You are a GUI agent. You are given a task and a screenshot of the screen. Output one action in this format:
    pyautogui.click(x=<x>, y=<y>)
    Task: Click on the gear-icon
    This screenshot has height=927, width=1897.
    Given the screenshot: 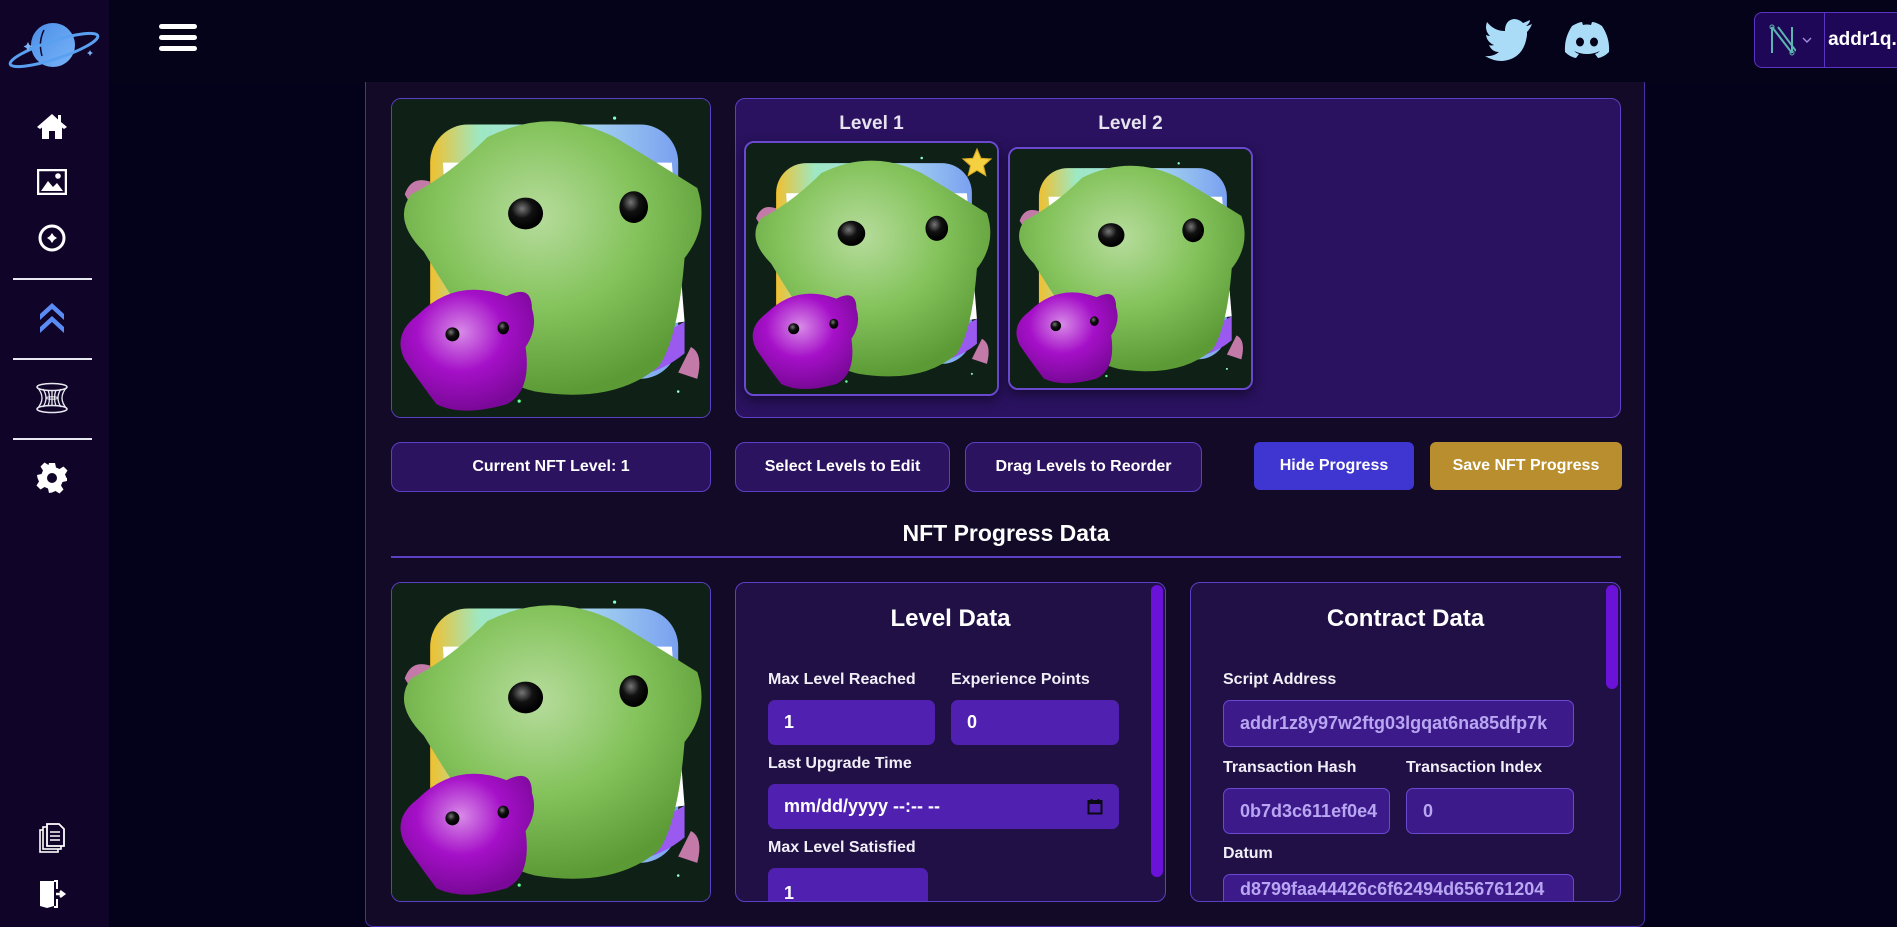 What is the action you would take?
    pyautogui.click(x=52, y=478)
    